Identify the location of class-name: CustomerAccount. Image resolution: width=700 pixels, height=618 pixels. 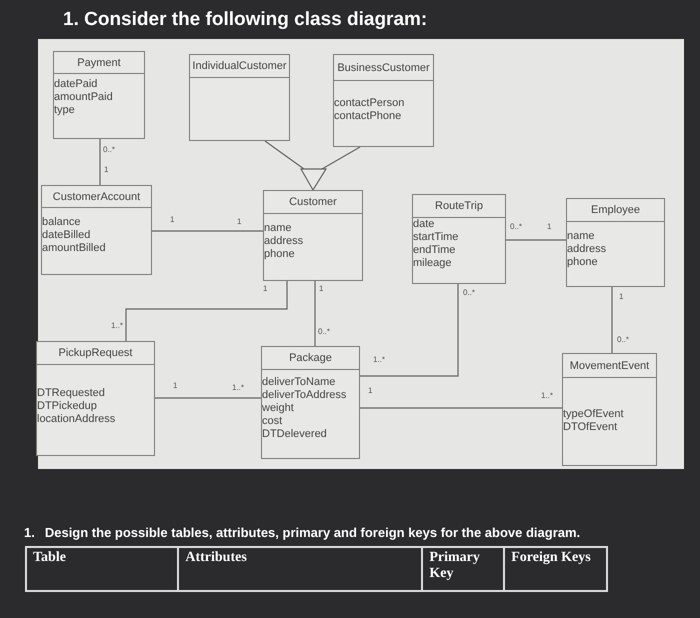
(96, 196).